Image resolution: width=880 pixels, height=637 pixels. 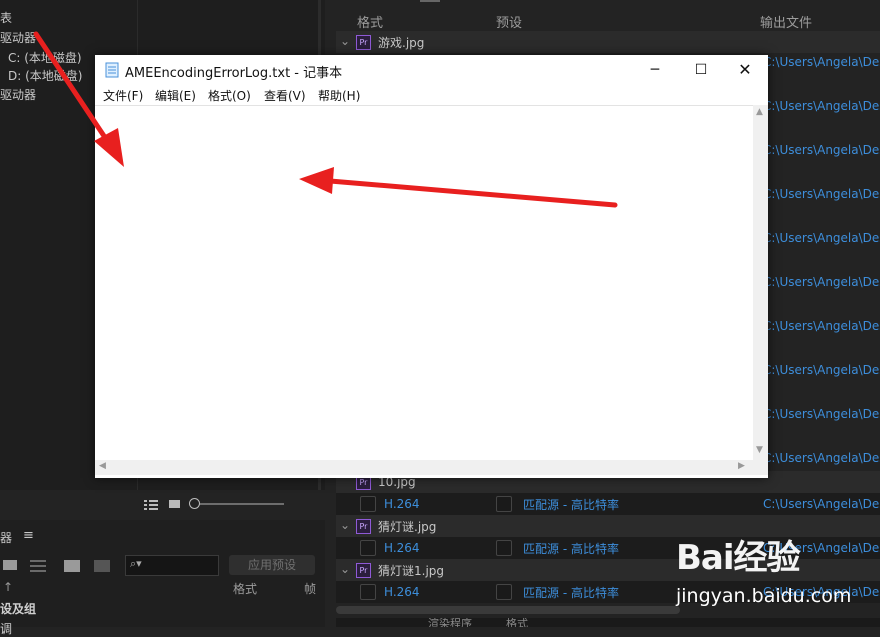 I want to click on arrow-to-empty-content, so click(x=458, y=187).